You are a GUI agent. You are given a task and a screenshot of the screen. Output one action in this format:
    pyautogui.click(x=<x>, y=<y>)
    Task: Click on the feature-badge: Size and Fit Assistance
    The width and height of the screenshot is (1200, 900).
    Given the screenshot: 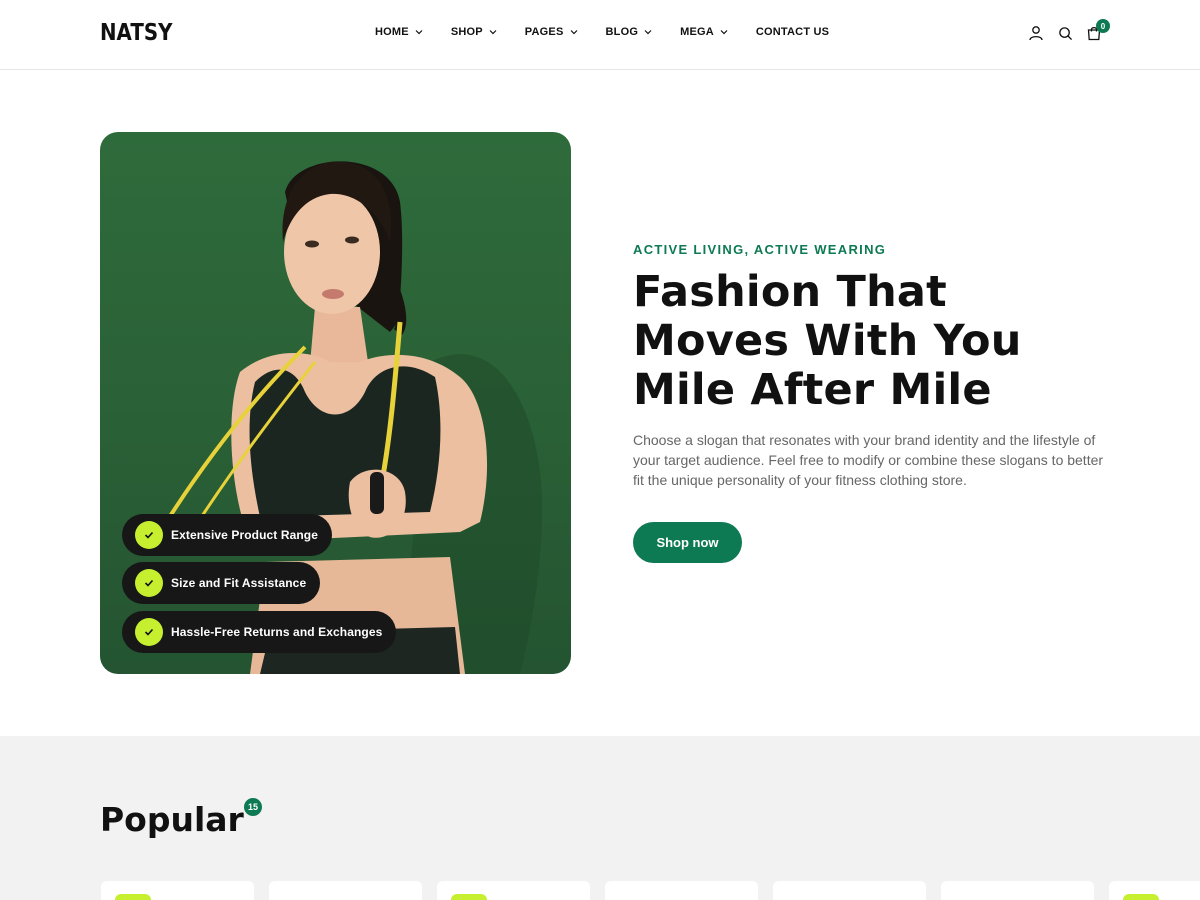 What is the action you would take?
    pyautogui.click(x=221, y=583)
    